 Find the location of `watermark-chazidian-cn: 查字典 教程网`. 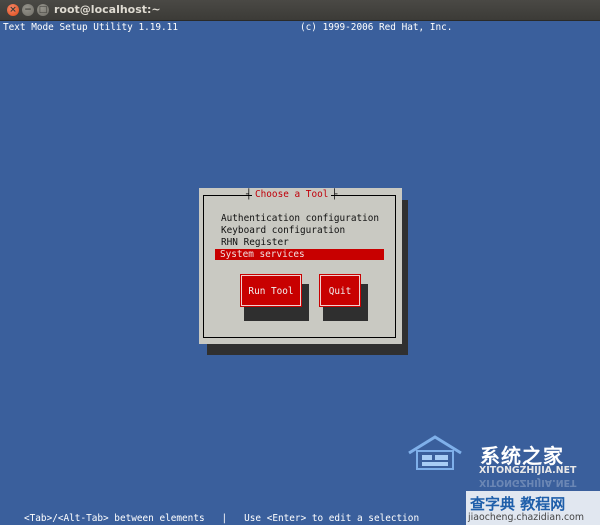

watermark-chazidian-cn: 查字典 教程网 is located at coordinates (518, 504).